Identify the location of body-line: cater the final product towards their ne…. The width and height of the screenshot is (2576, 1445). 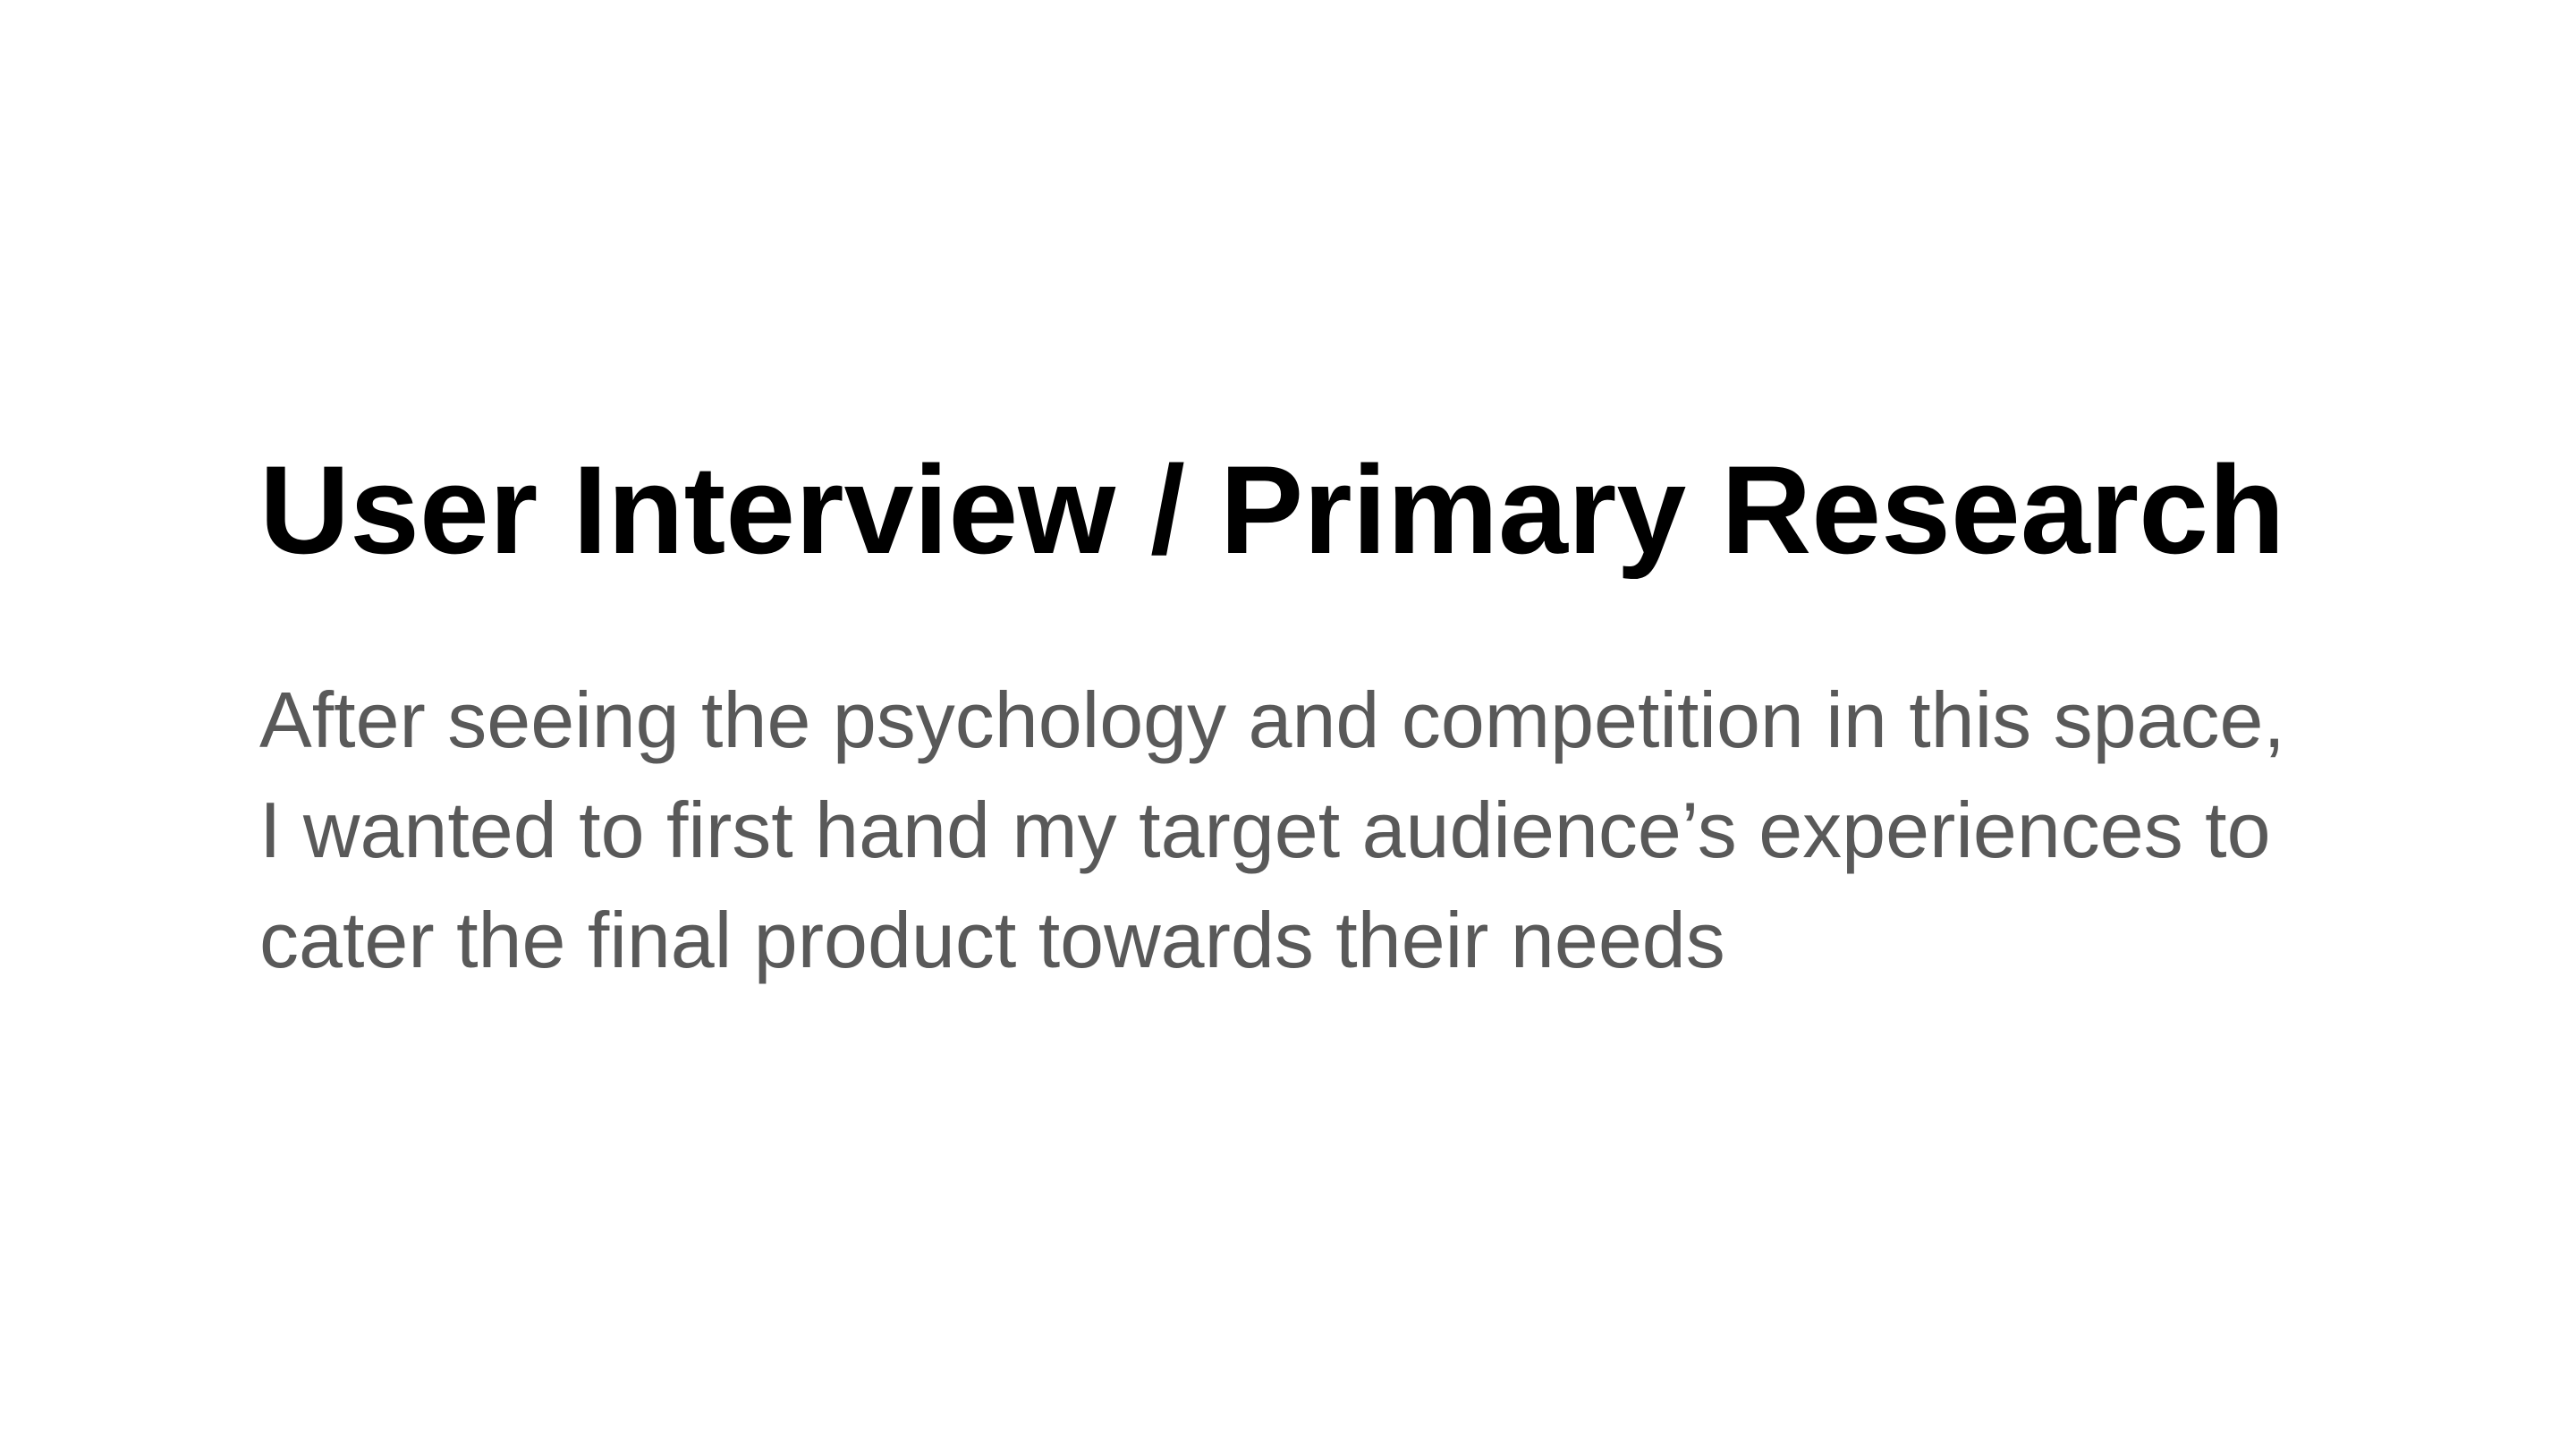
(992, 940).